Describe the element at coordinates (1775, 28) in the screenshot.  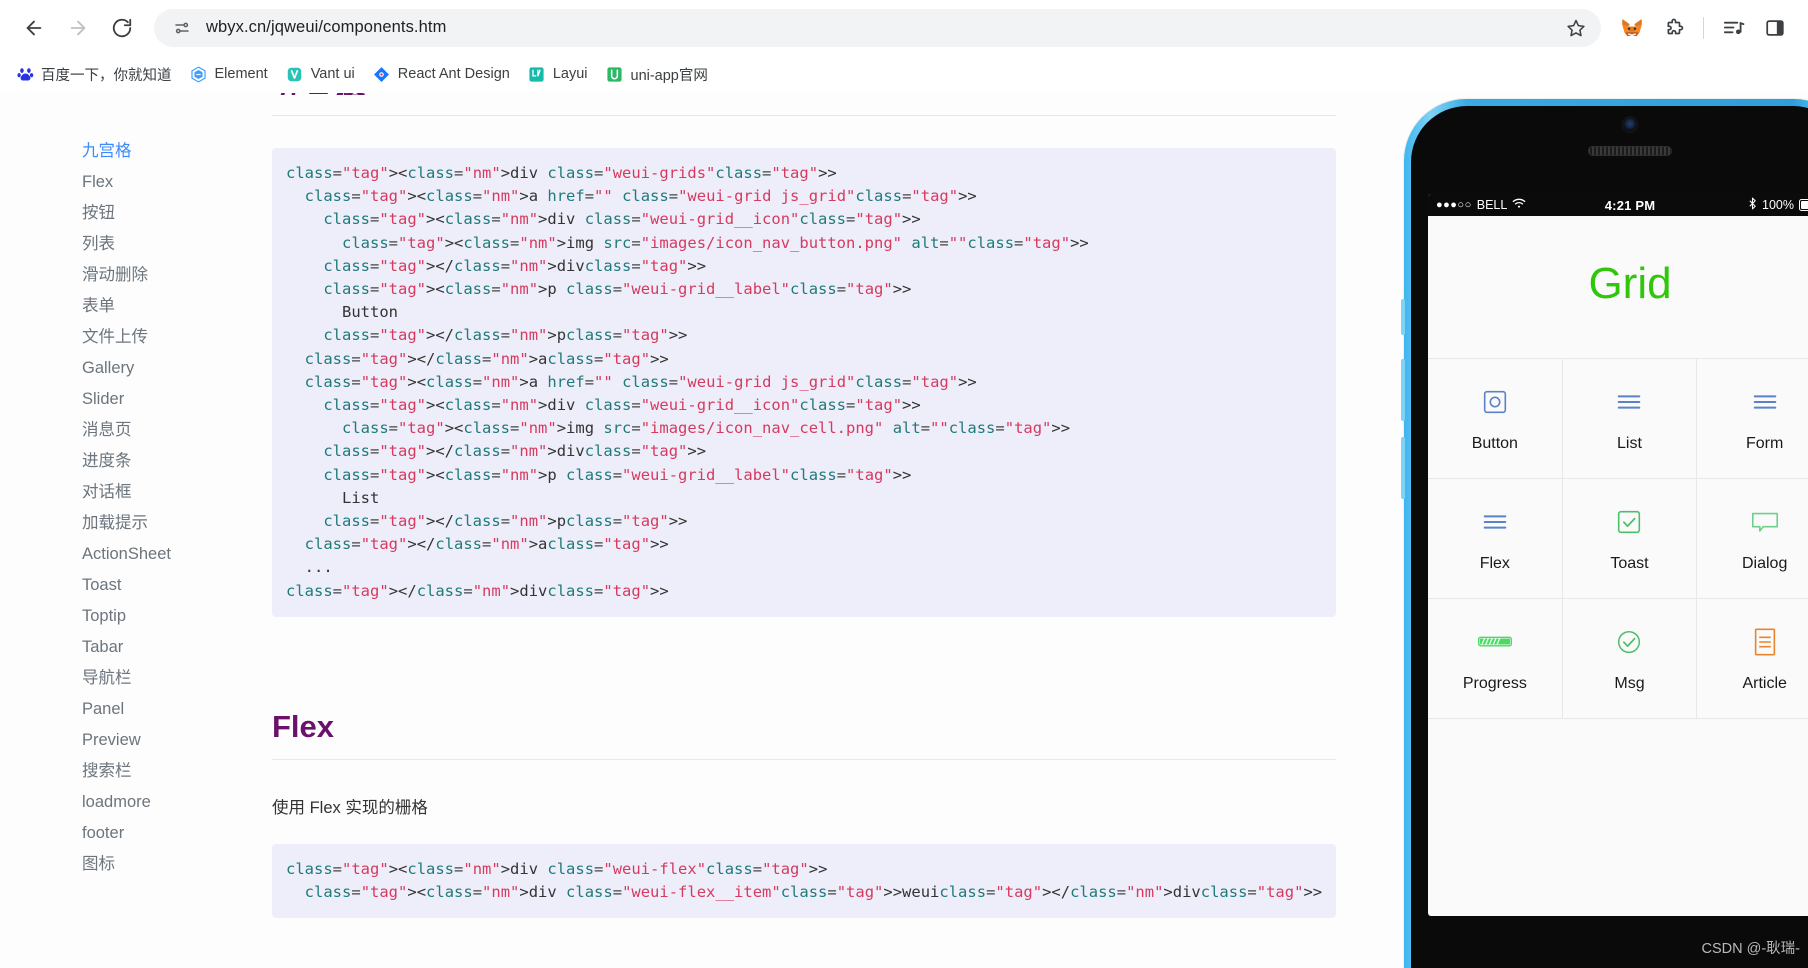
I see `side-panel-icon` at that location.